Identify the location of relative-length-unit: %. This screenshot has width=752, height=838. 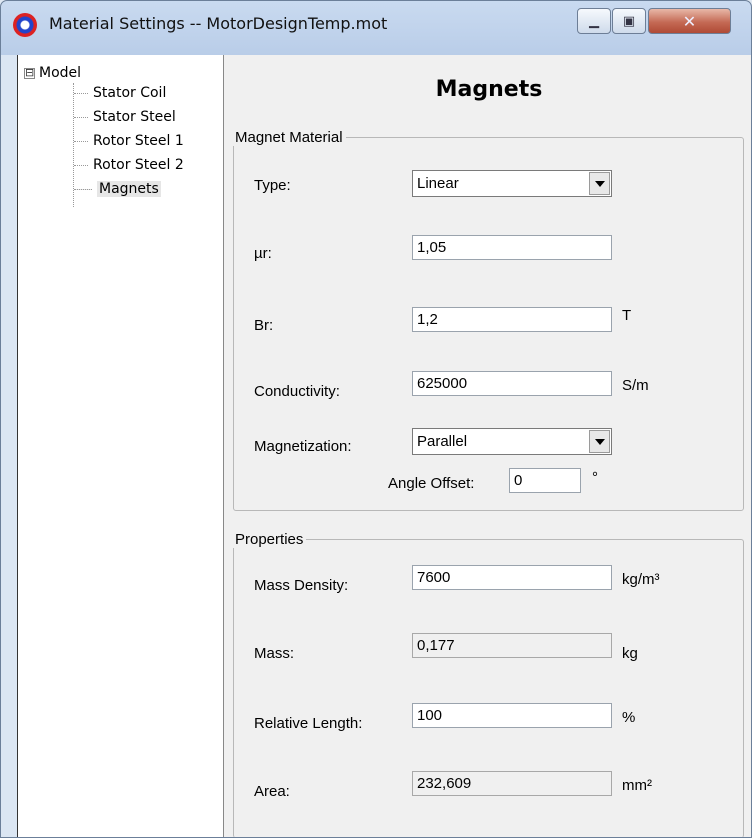
(629, 717).